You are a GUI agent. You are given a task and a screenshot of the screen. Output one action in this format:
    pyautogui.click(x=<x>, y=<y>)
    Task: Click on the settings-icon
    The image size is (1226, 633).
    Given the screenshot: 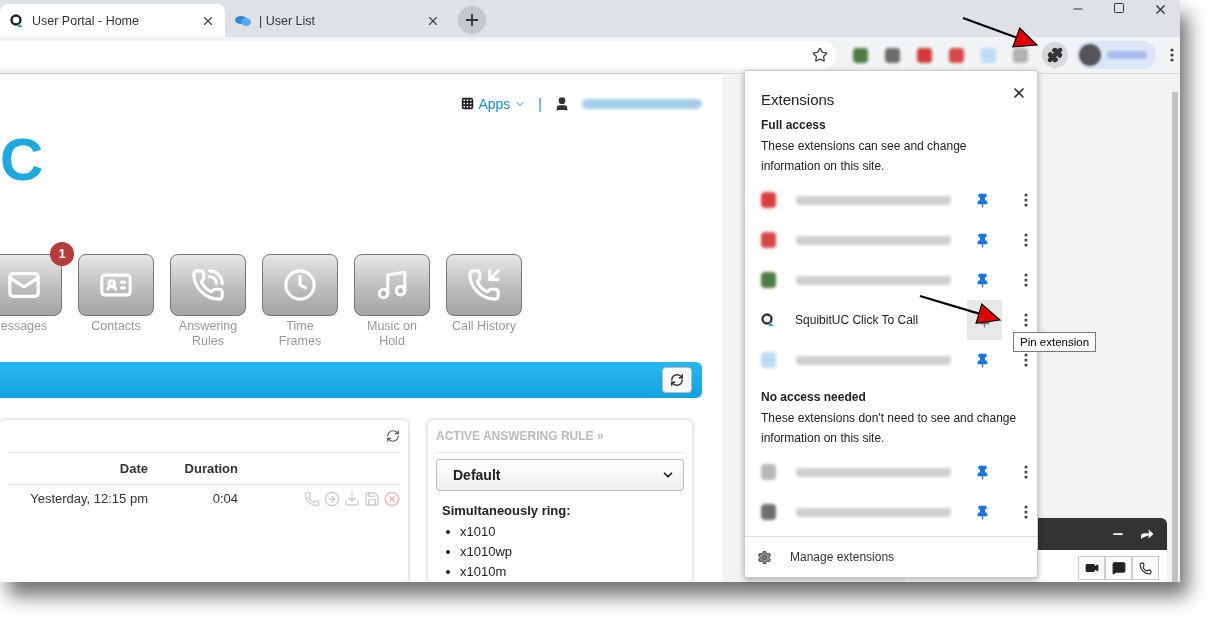 What is the action you would take?
    pyautogui.click(x=764, y=557)
    